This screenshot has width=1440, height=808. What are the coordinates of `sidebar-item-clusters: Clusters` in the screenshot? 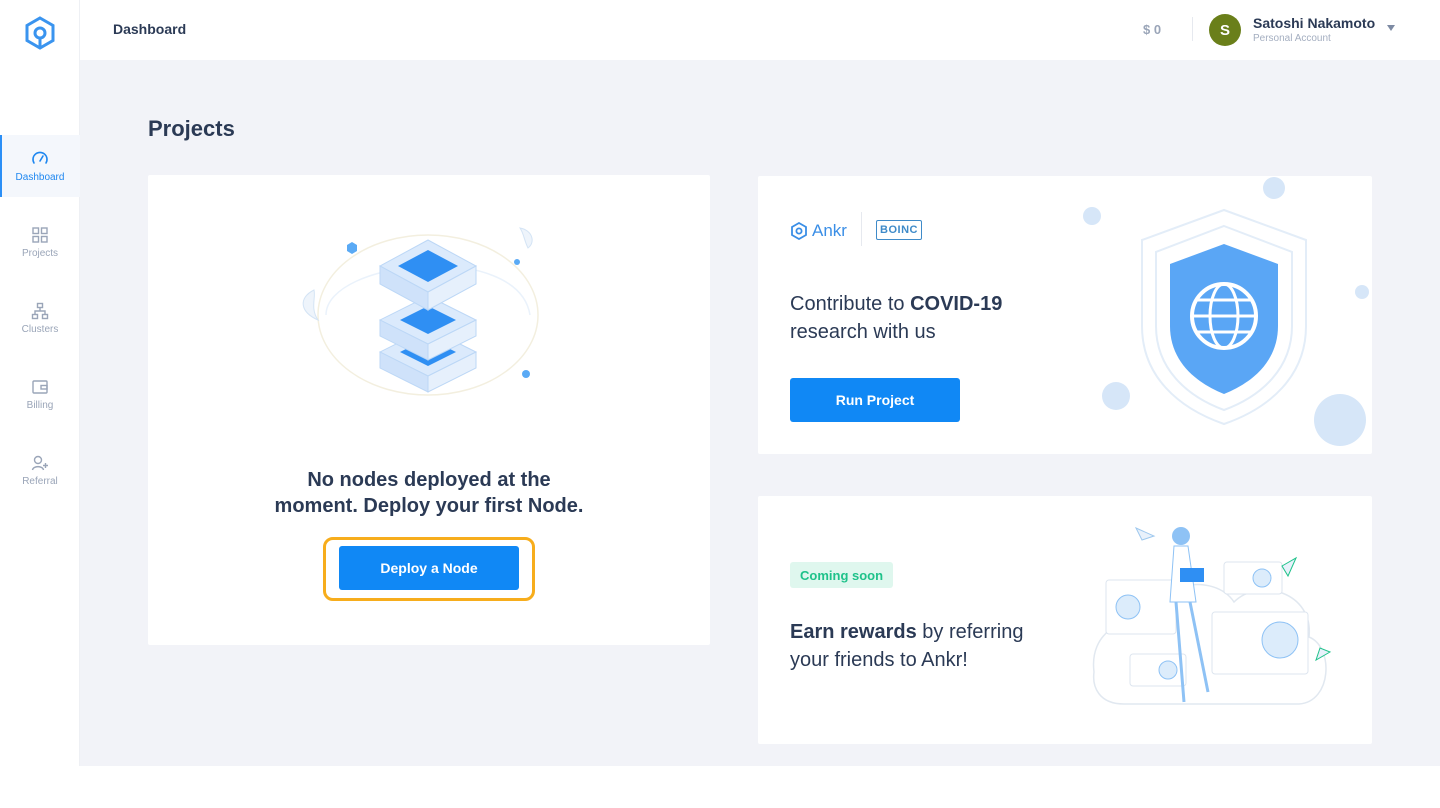 It's located at (40, 318).